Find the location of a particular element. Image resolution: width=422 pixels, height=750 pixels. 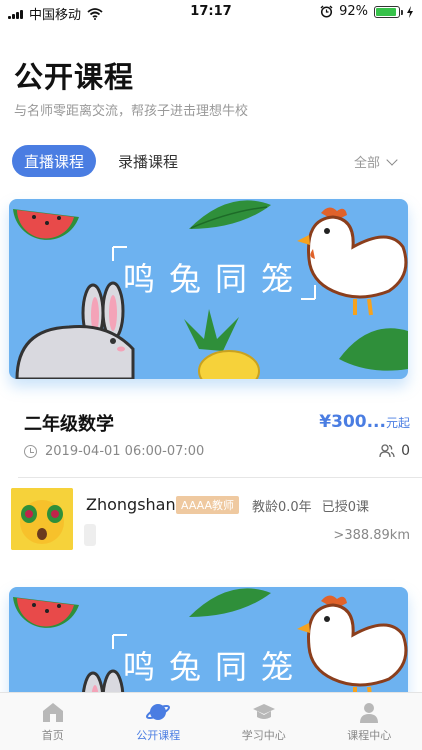

nav-label: 课程中心 is located at coordinates (369, 735).